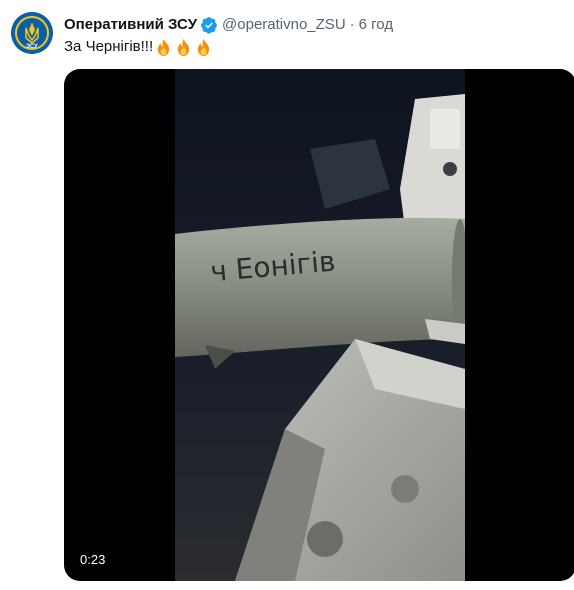  I want to click on display-name: Оперативний ЗСУ, so click(130, 25).